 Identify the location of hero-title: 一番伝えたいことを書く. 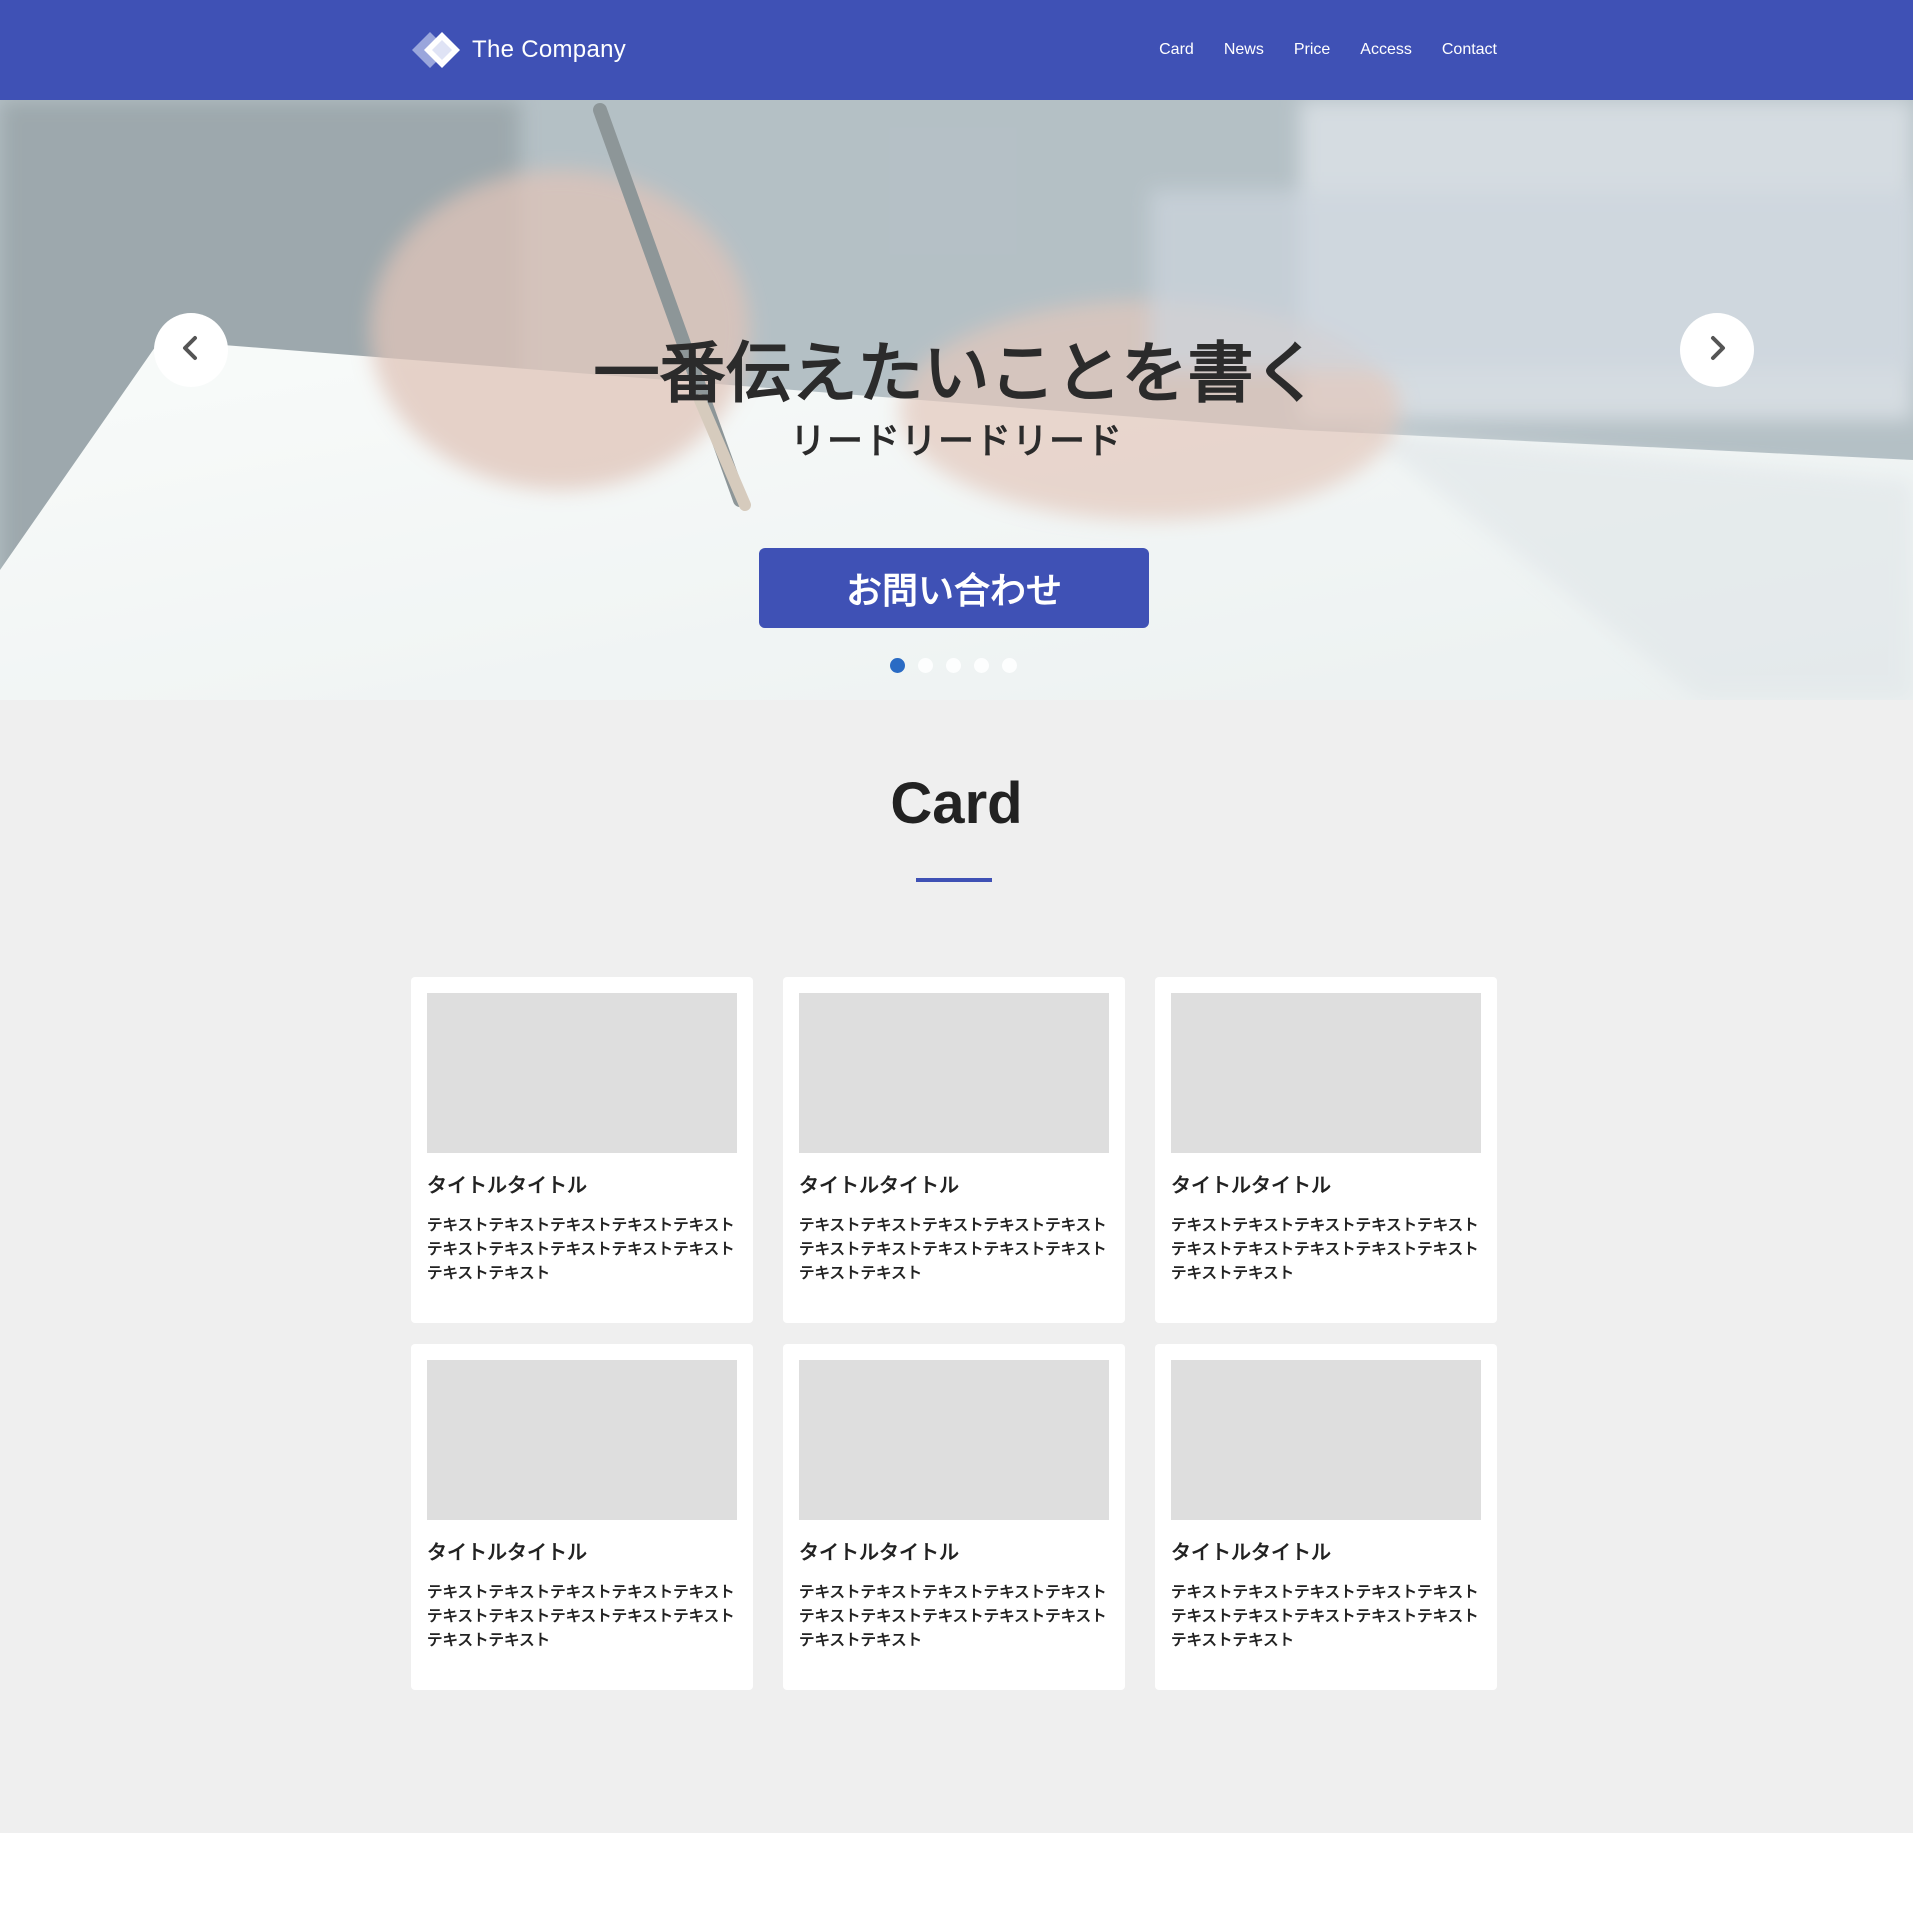
(956, 373).